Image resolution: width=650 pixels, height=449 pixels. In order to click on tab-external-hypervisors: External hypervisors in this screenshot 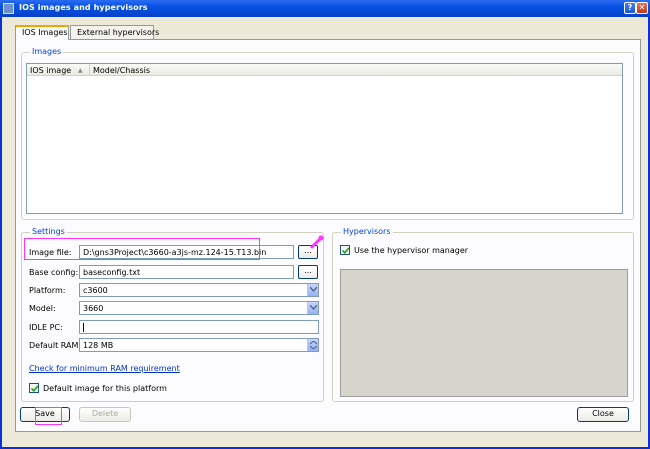, I will do `click(114, 32)`.